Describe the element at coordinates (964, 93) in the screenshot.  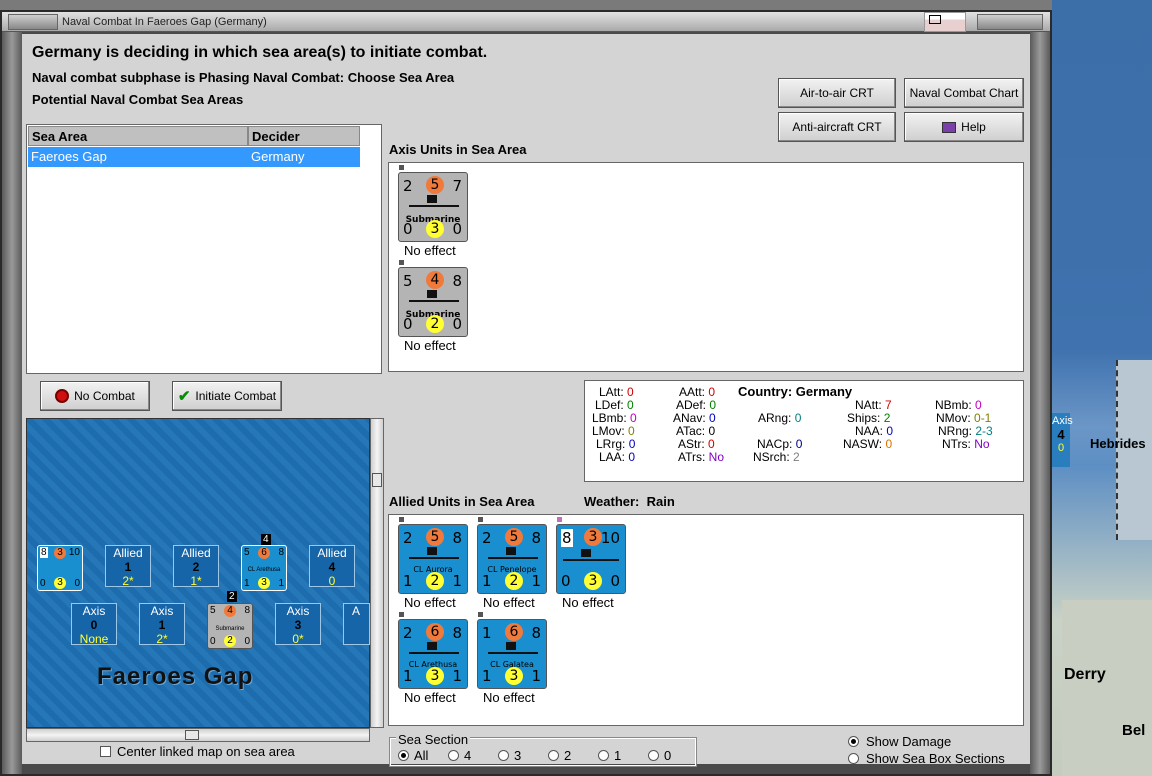
I see `naval-combat-chart-button: Naval Combat Chart` at that location.